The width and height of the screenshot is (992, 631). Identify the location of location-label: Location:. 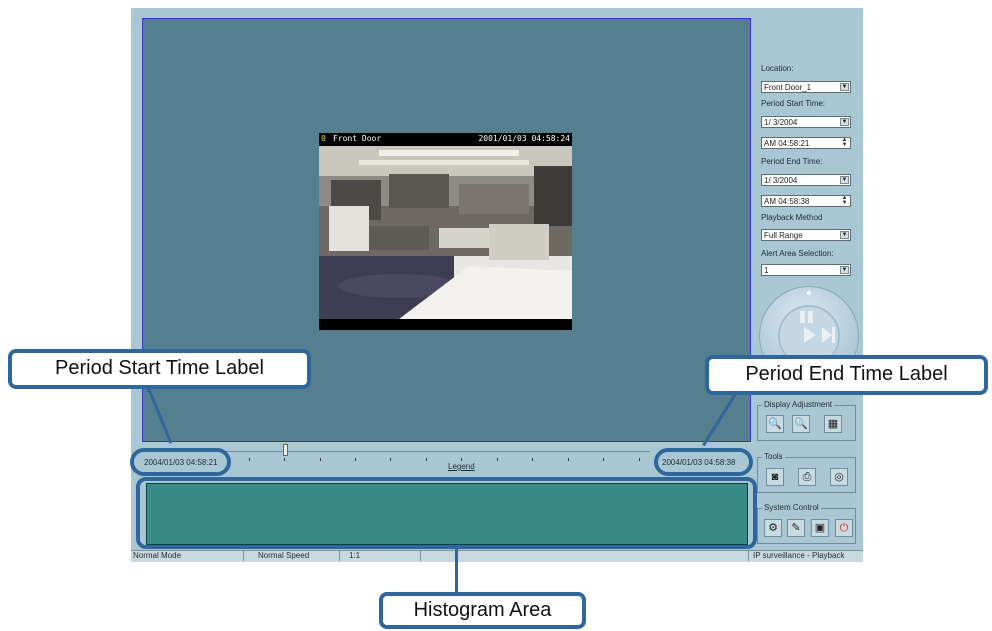
(777, 68).